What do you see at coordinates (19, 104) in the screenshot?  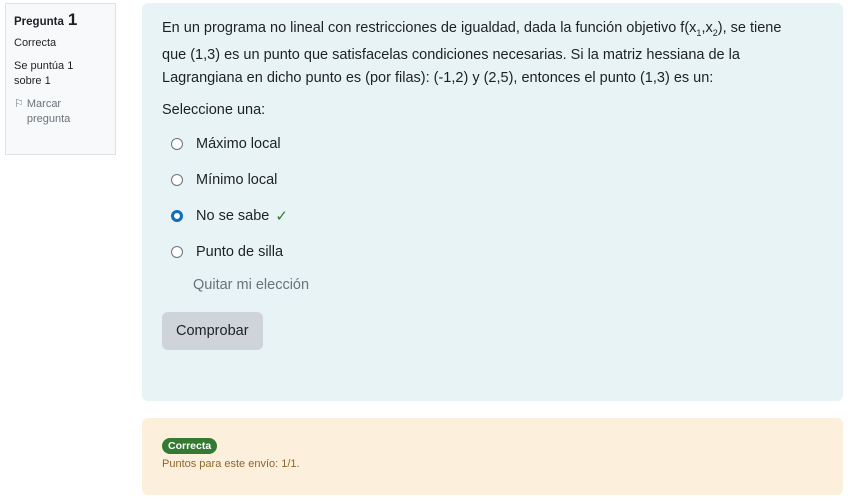 I see `flag-icon: ⚐` at bounding box center [19, 104].